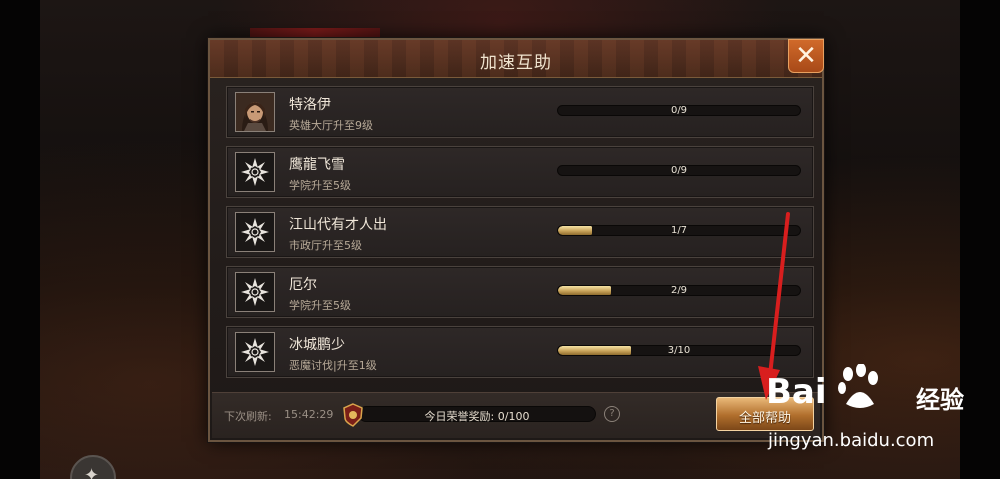  What do you see at coordinates (92, 472) in the screenshot?
I see `star-icon: ✦` at bounding box center [92, 472].